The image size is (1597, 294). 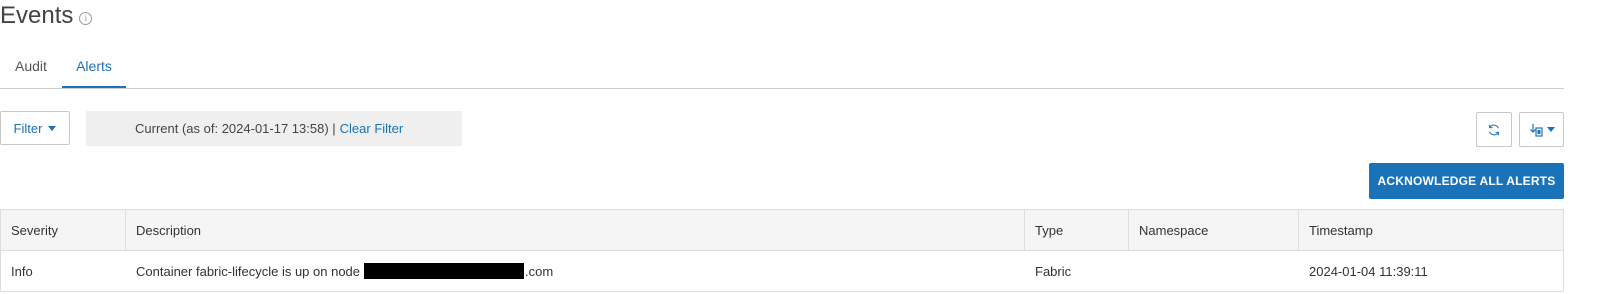 I want to click on refresh-icon, so click(x=1494, y=129).